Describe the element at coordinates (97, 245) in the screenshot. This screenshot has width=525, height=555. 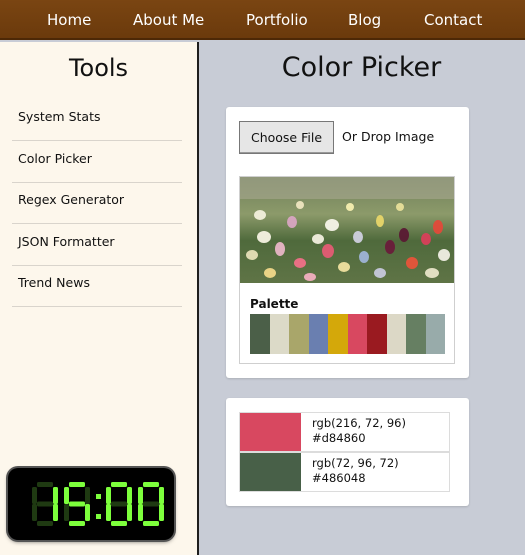
I see `sidebar-item-json-formatter: JSON Formatter` at that location.